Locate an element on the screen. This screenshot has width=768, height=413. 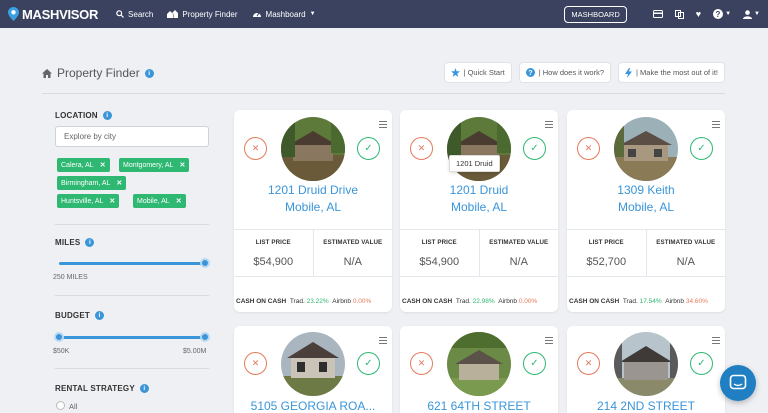
location-pin-icon is located at coordinates (13, 14).